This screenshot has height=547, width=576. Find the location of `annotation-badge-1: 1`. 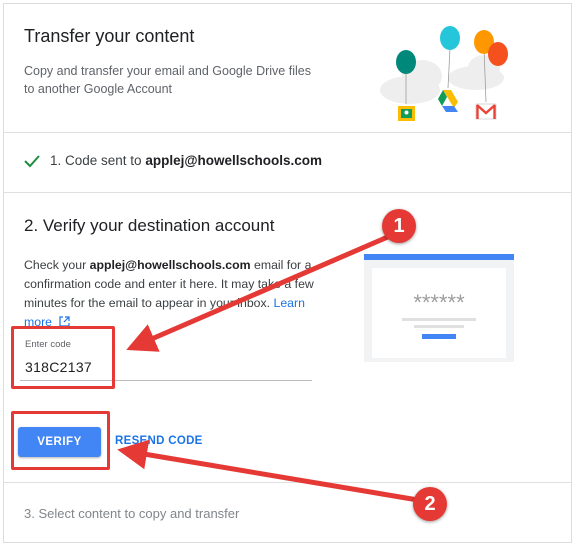

annotation-badge-1: 1 is located at coordinates (399, 226).